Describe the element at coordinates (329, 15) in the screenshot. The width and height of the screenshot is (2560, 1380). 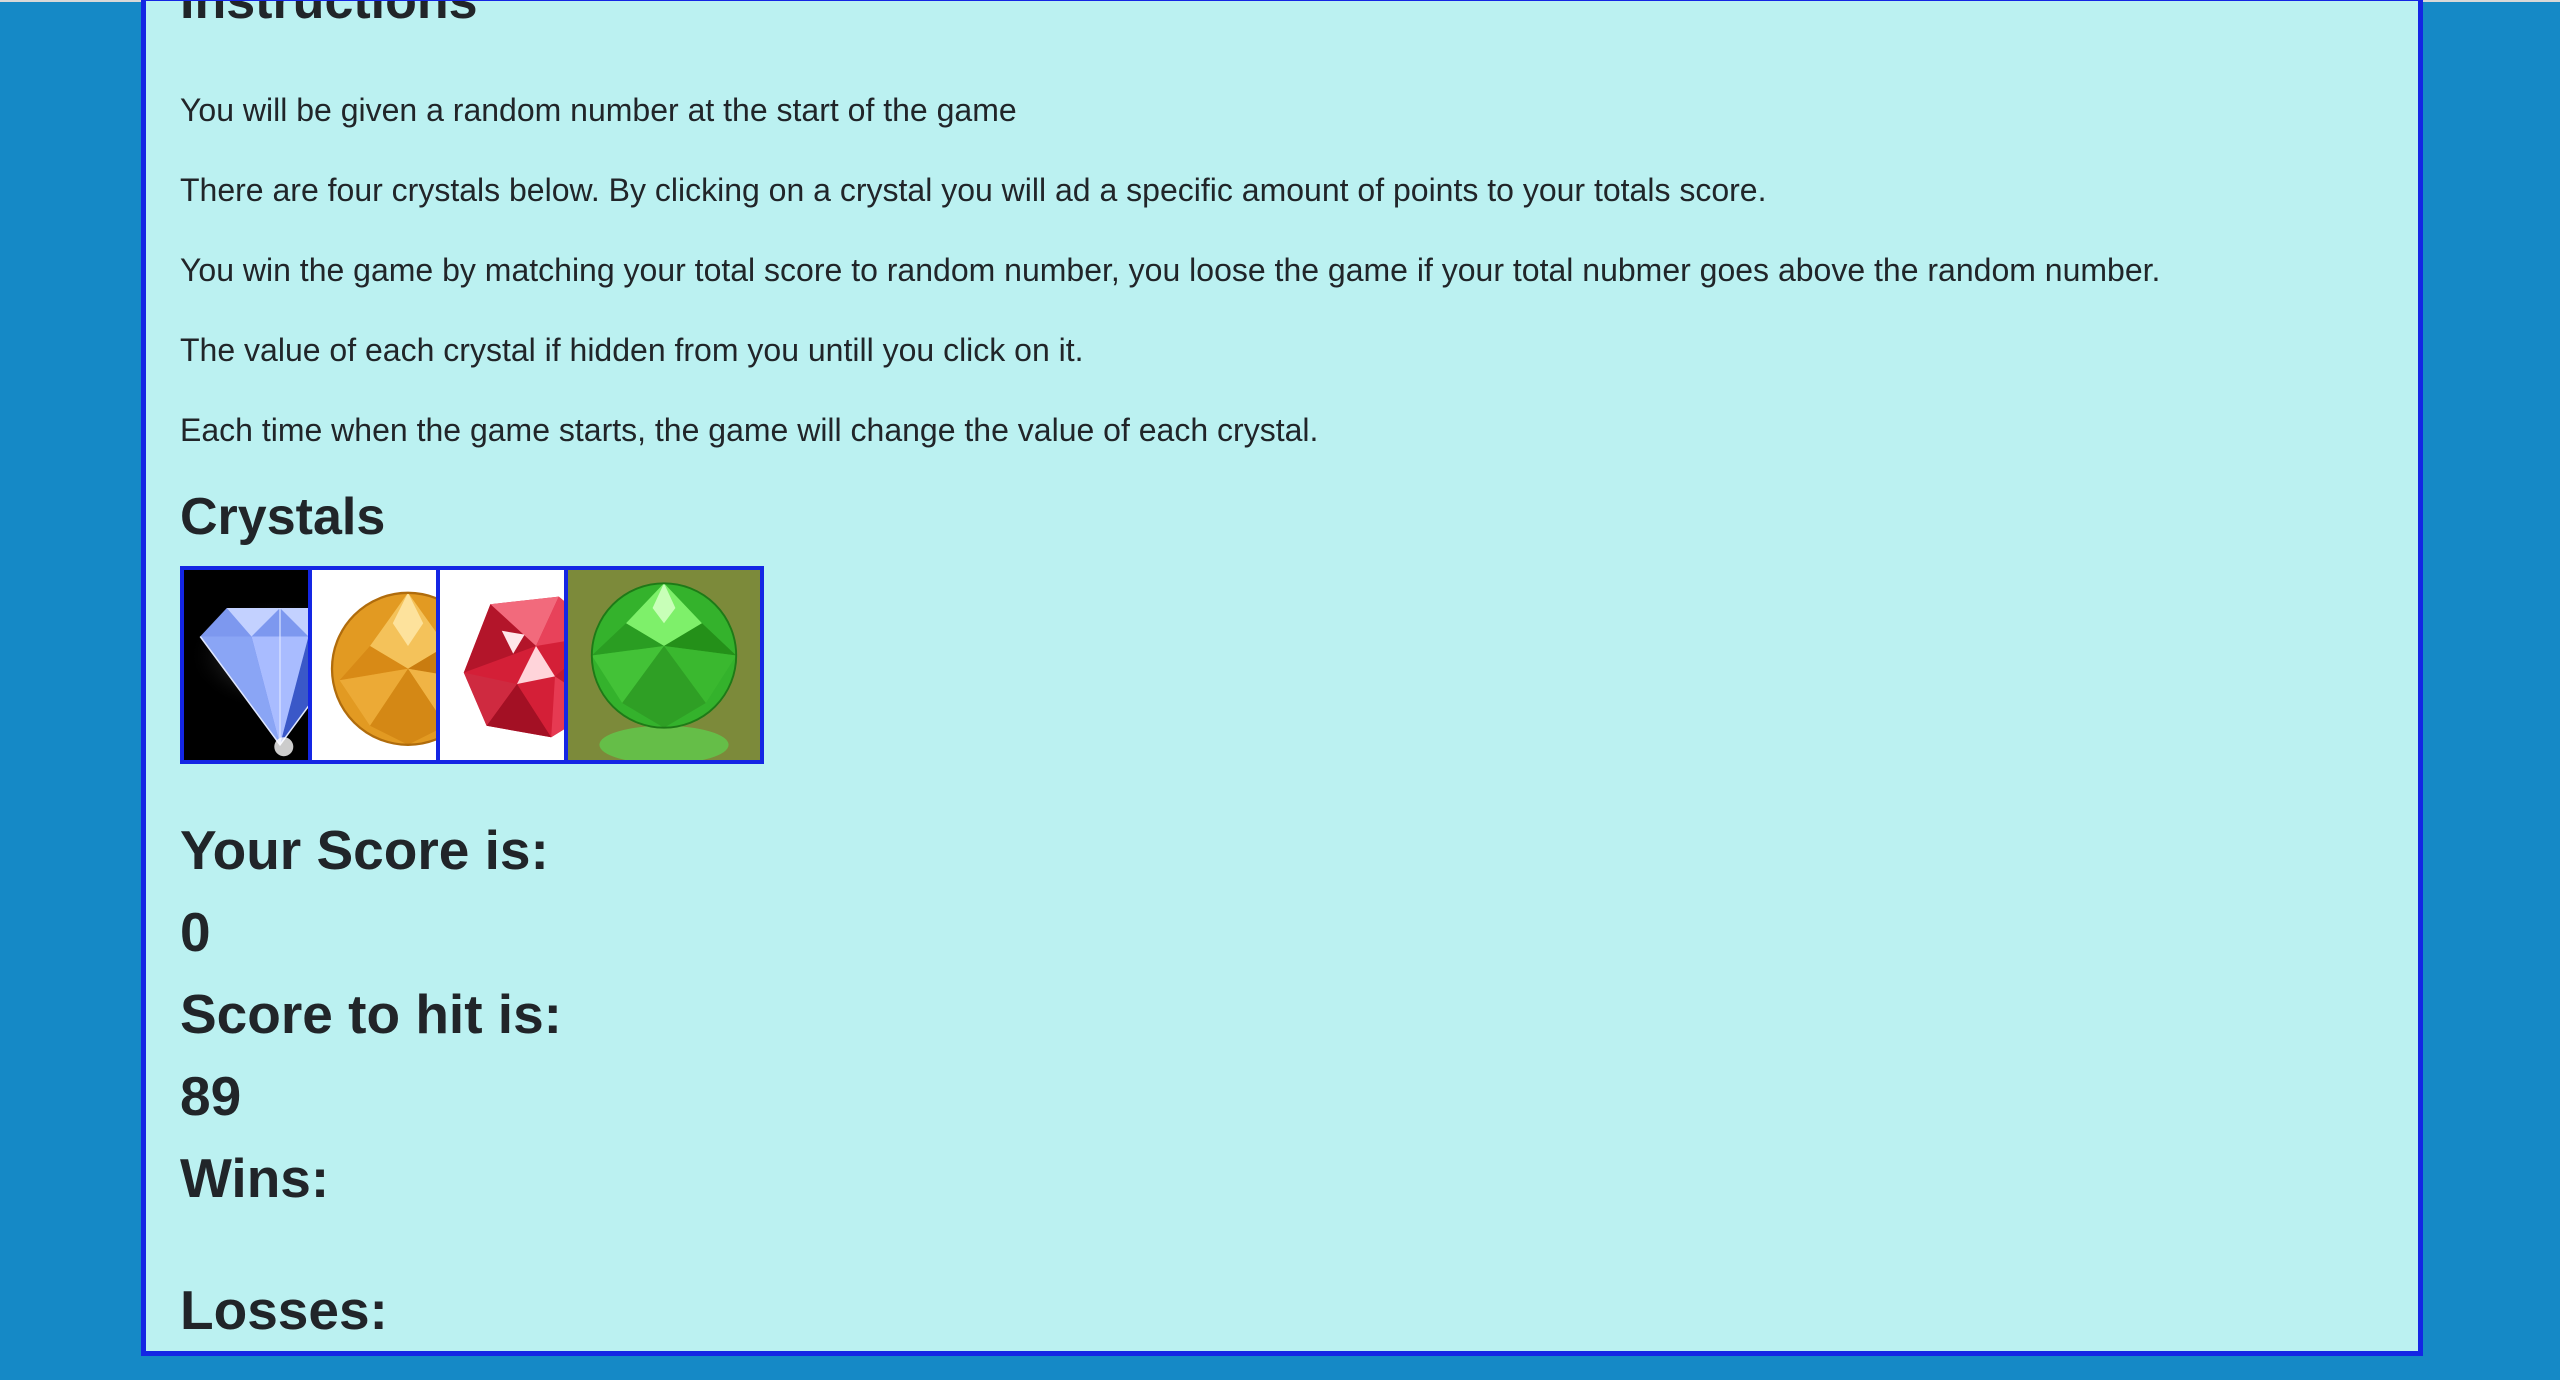
I see `instructions-heading: Instructions` at that location.